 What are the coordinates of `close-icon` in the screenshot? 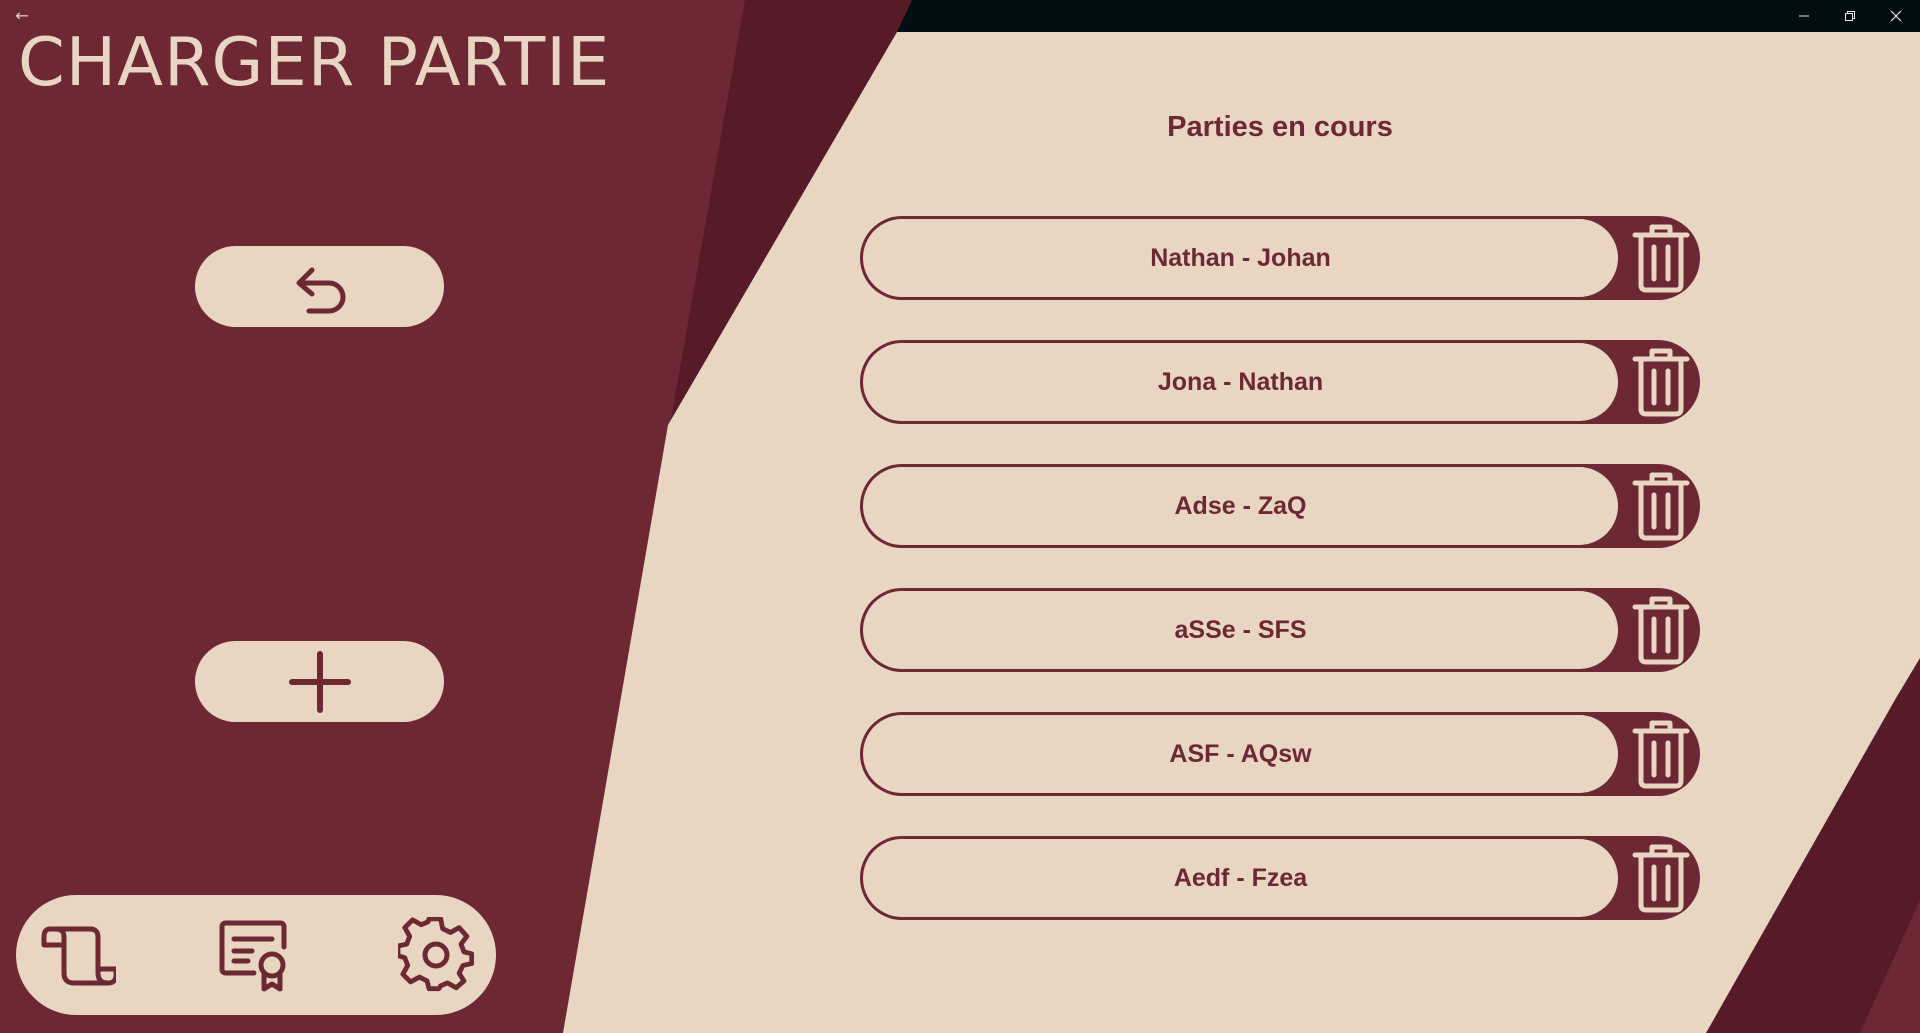 It's located at (1896, 16).